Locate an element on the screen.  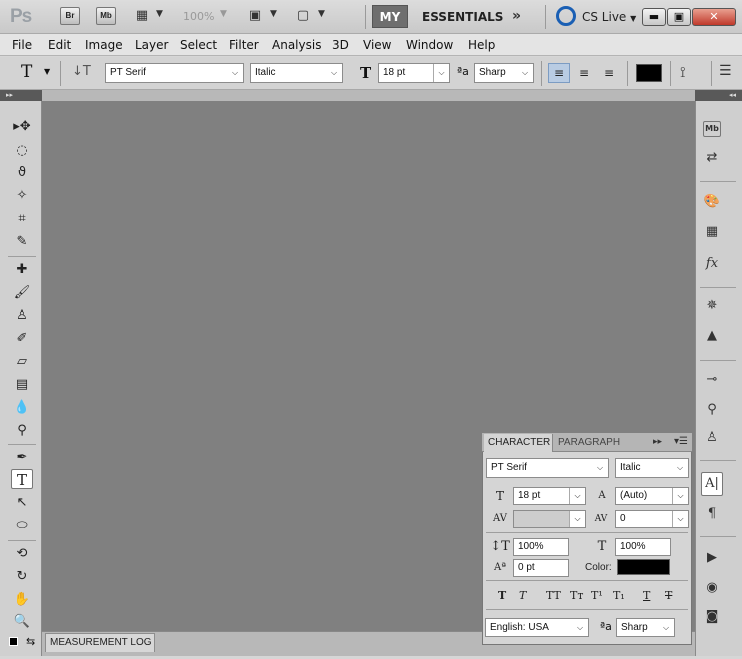
histogram-panel-icon: ▲ is located at coordinates (712, 336).